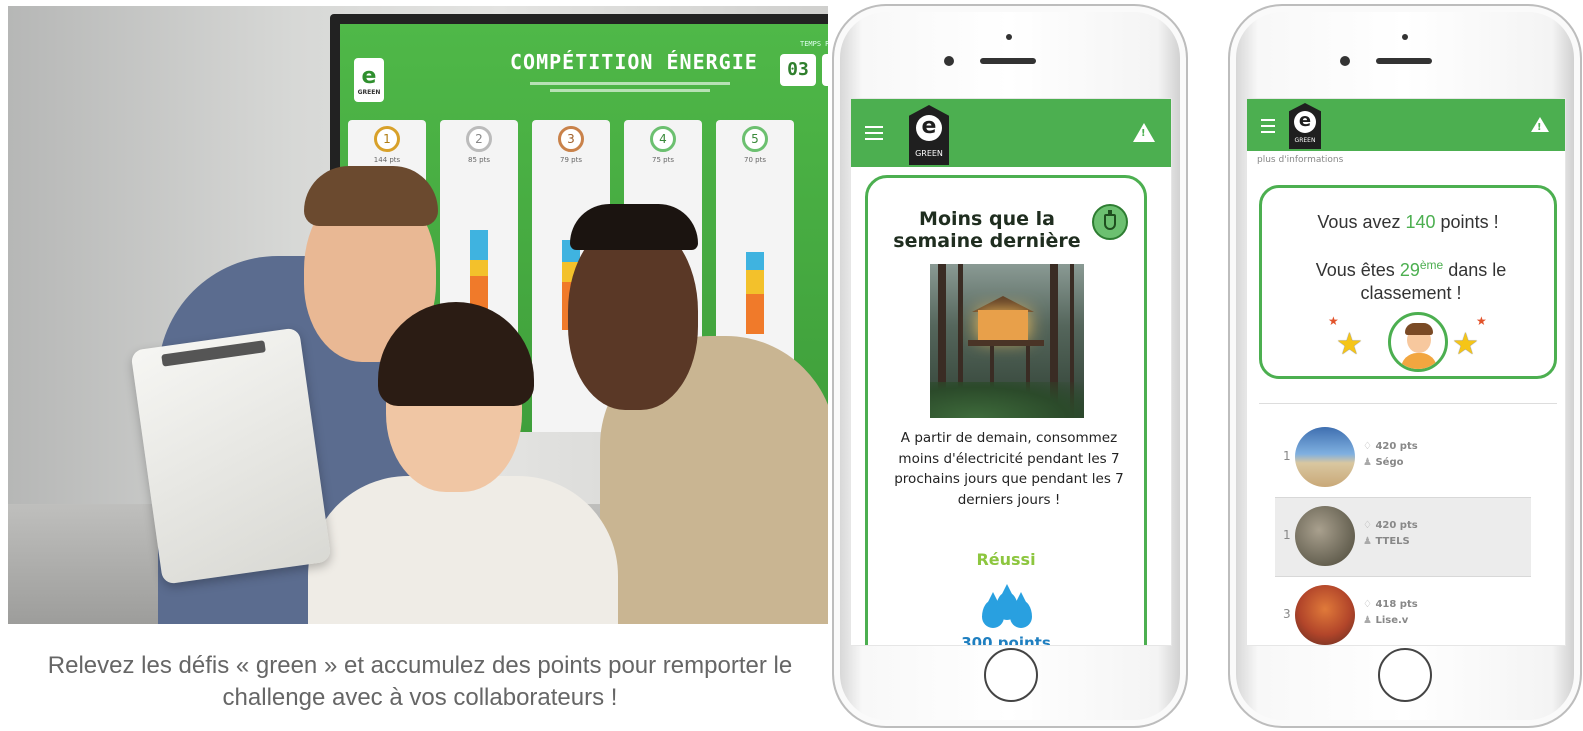  Describe the element at coordinates (1287, 614) in the screenshot. I see `rank-position: 3` at that location.